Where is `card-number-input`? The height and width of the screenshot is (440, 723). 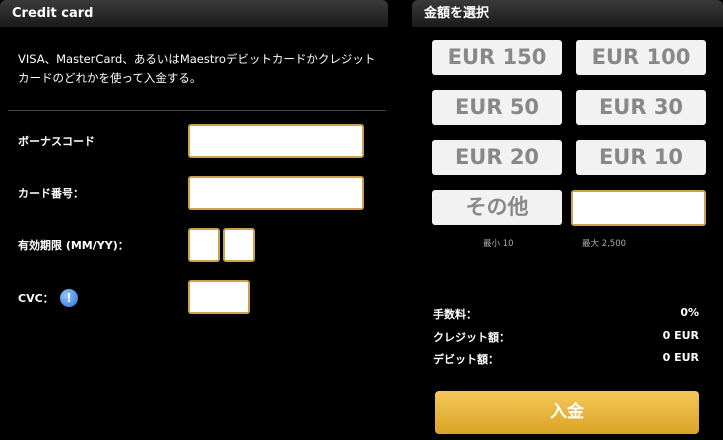
card-number-input is located at coordinates (276, 193).